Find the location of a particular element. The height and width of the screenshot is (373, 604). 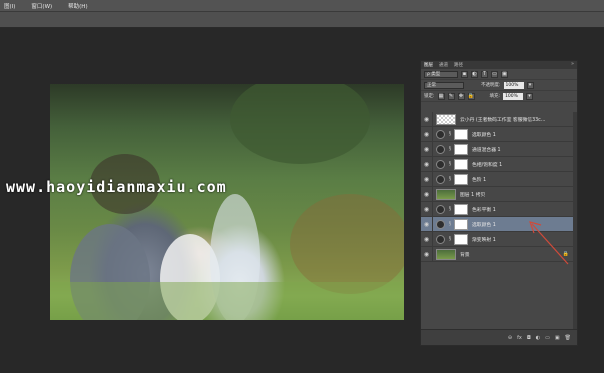

trash-icon: 🗑 is located at coordinates (568, 338).